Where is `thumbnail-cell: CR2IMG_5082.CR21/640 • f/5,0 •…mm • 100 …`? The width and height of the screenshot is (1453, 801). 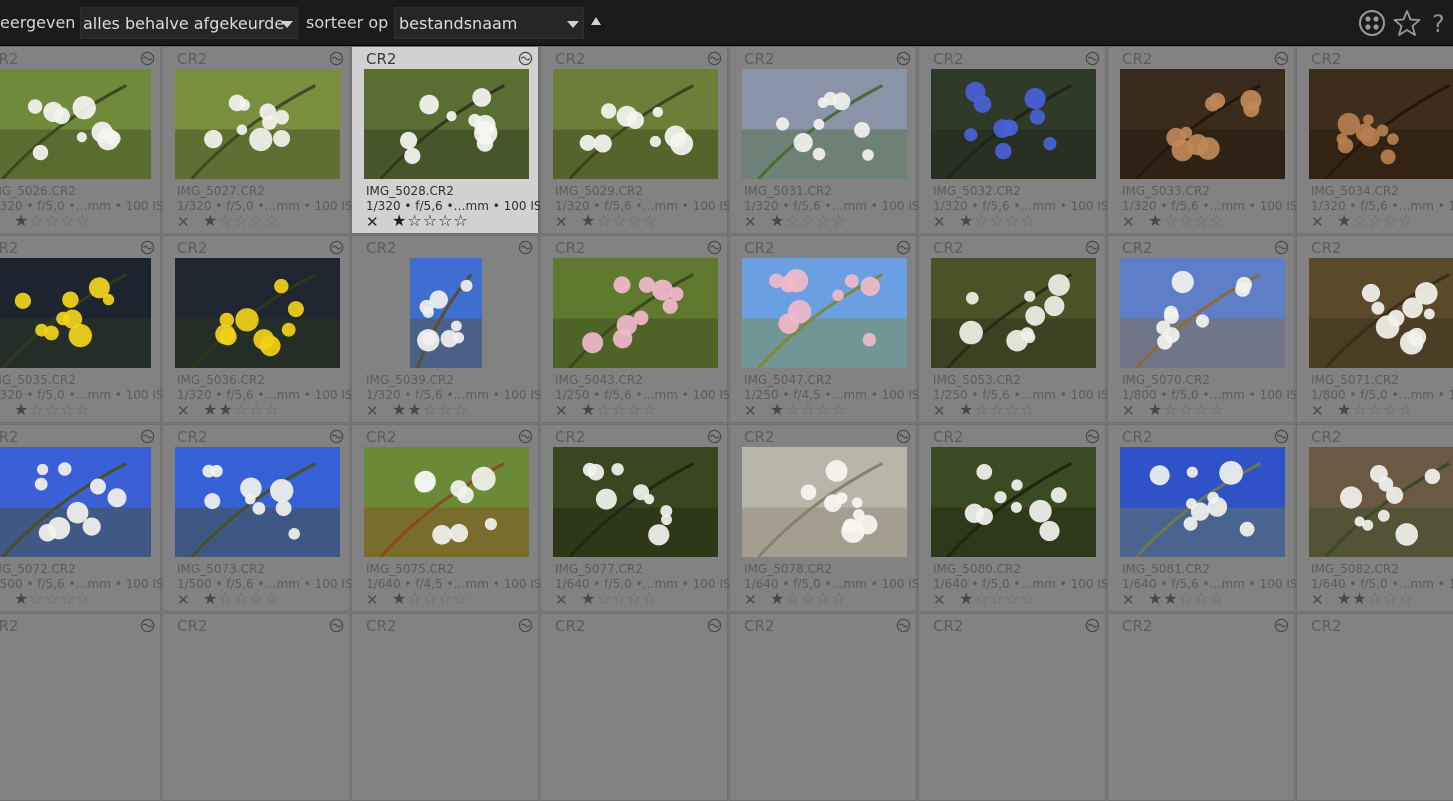
thumbnail-cell: CR2IMG_5082.CR21/640 • f/5,0 •…mm • 100 … is located at coordinates (1374, 518).